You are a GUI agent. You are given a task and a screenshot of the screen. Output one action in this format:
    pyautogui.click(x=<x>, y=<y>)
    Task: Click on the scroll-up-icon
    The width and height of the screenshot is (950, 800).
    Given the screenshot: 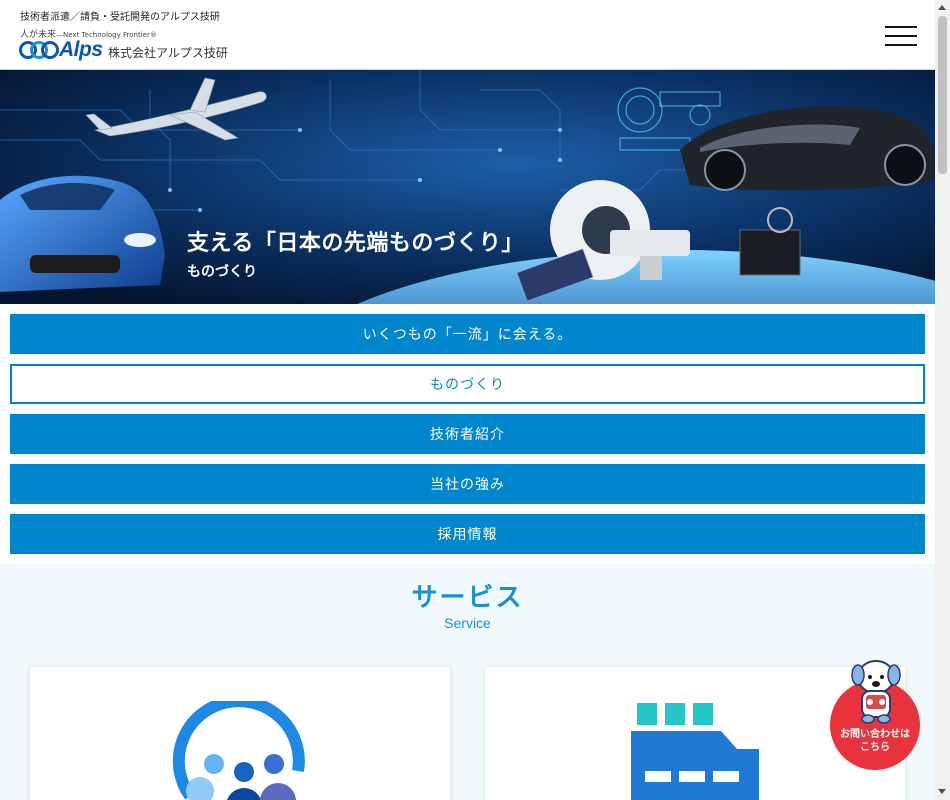 What is the action you would take?
    pyautogui.click(x=942, y=7)
    